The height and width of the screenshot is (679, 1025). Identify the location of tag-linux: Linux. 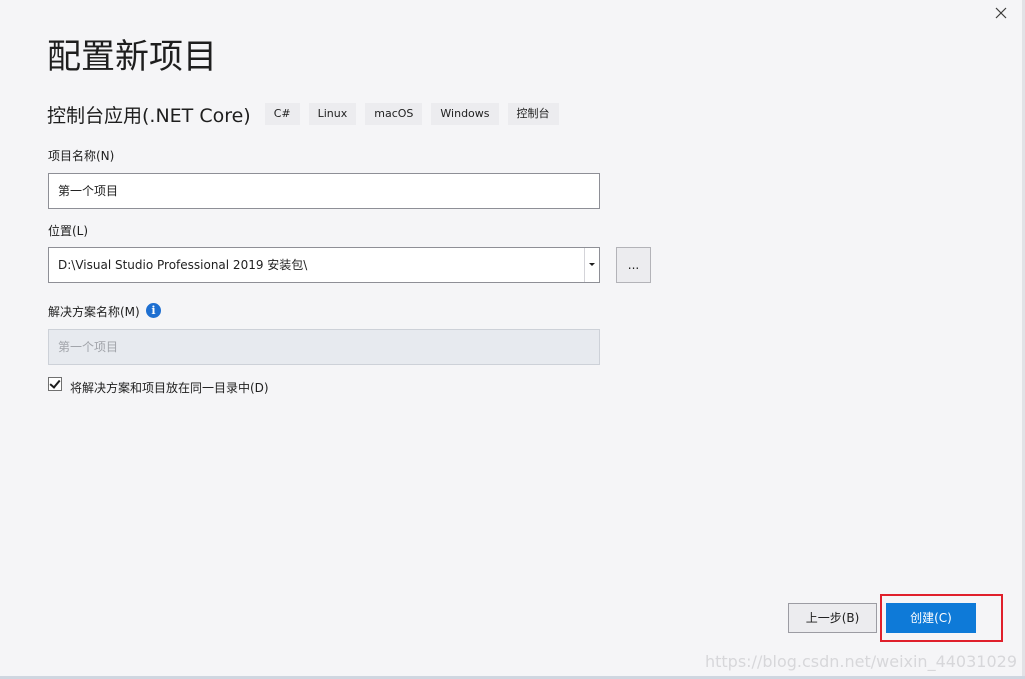
(332, 114).